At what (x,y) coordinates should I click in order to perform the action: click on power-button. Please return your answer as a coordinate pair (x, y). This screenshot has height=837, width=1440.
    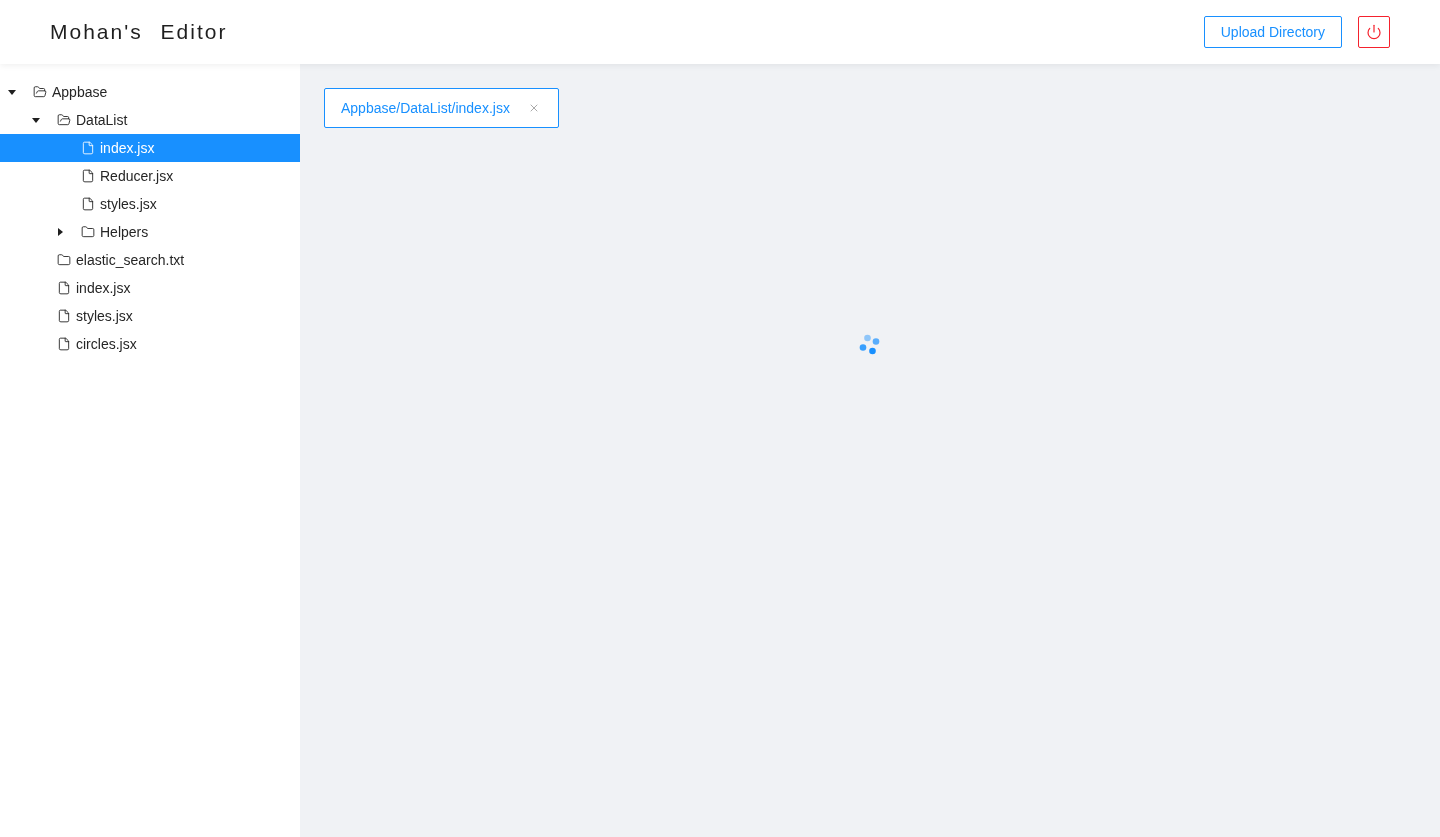
    Looking at the image, I should click on (1374, 32).